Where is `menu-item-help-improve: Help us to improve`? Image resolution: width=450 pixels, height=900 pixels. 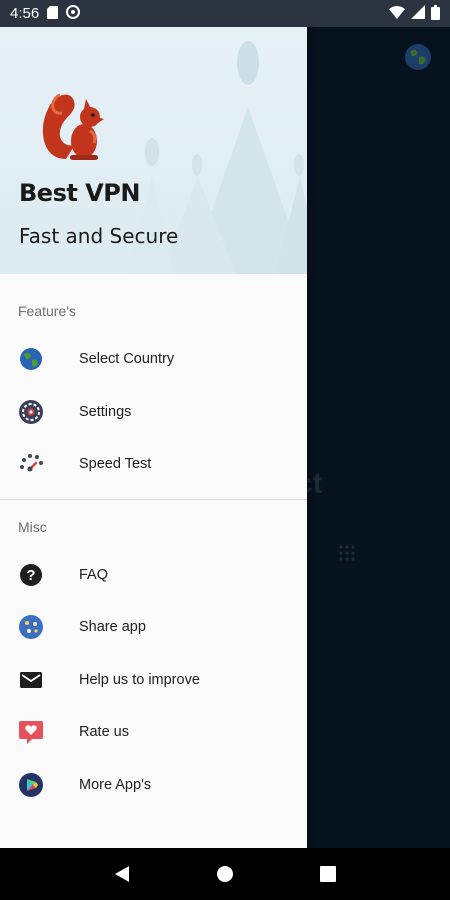 menu-item-help-improve: Help us to improve is located at coordinates (153, 680).